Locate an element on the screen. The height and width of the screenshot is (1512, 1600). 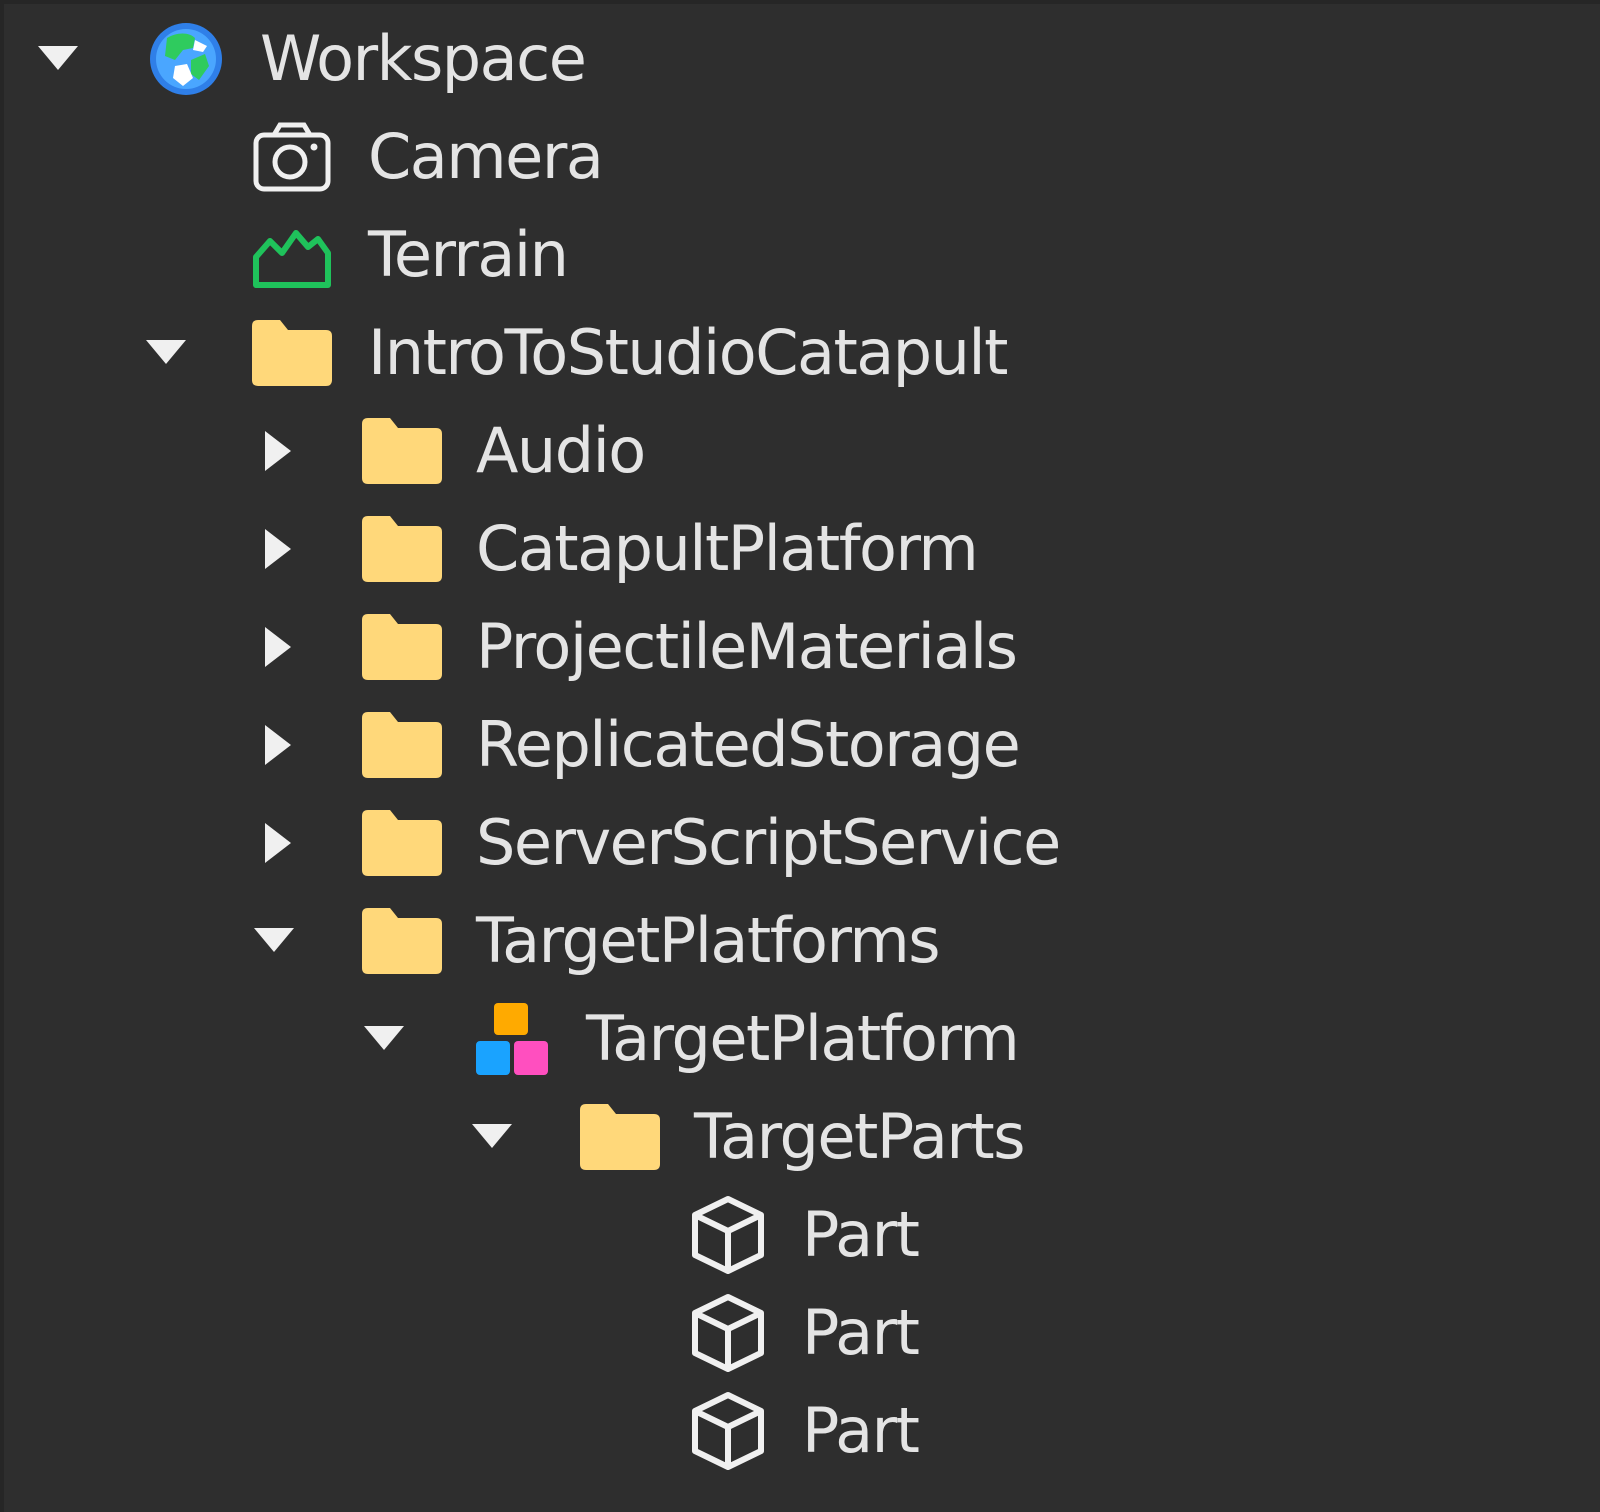
tree-item-workspace: Workspace is located at coordinates (802, 59).